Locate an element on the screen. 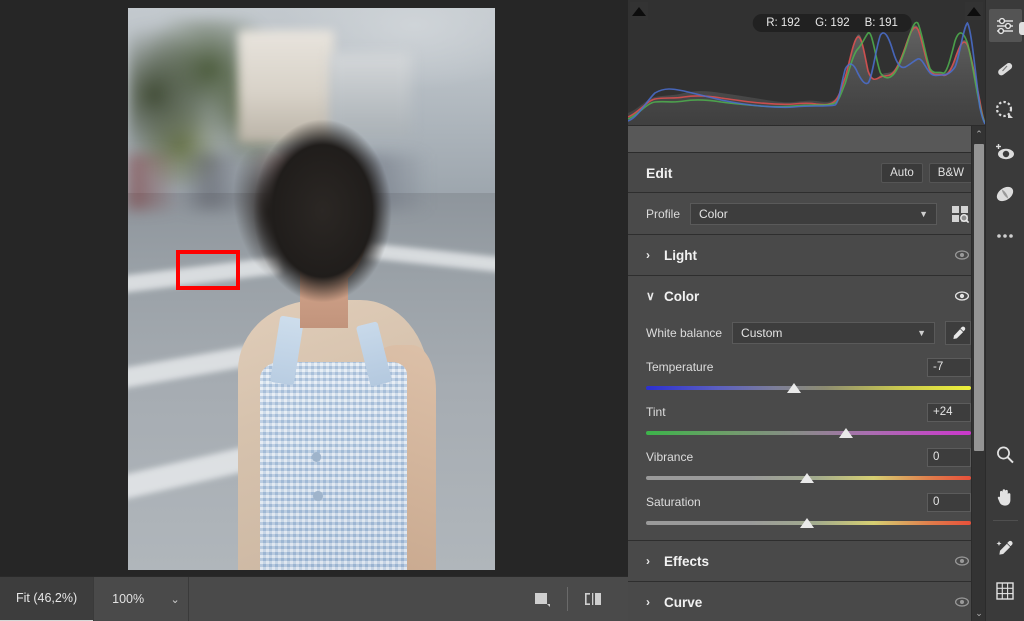 This screenshot has height=621, width=1024. slider-tint-track is located at coordinates (808, 433).